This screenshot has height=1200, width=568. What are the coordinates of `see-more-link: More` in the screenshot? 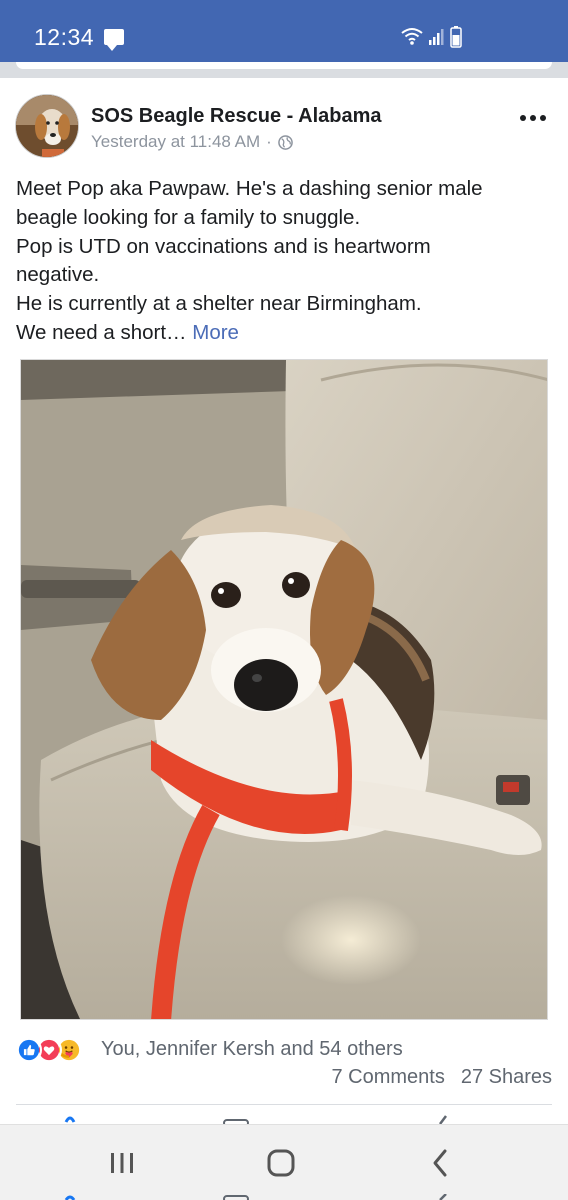 It's located at (215, 332).